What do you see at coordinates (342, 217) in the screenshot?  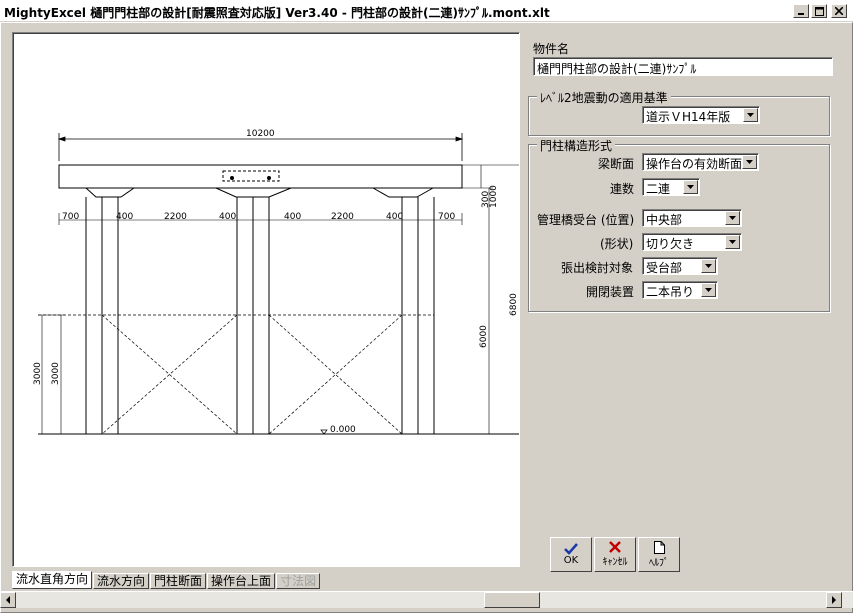 I see `dim-seg-6: 2200` at bounding box center [342, 217].